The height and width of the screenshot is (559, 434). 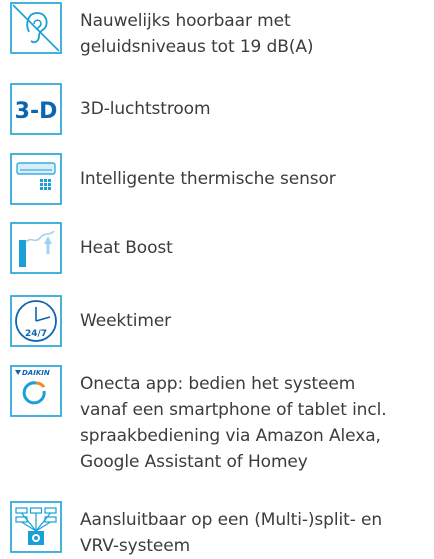 What do you see at coordinates (135, 546) in the screenshot?
I see `feature-multi-split-line-2: VRV-systeem` at bounding box center [135, 546].